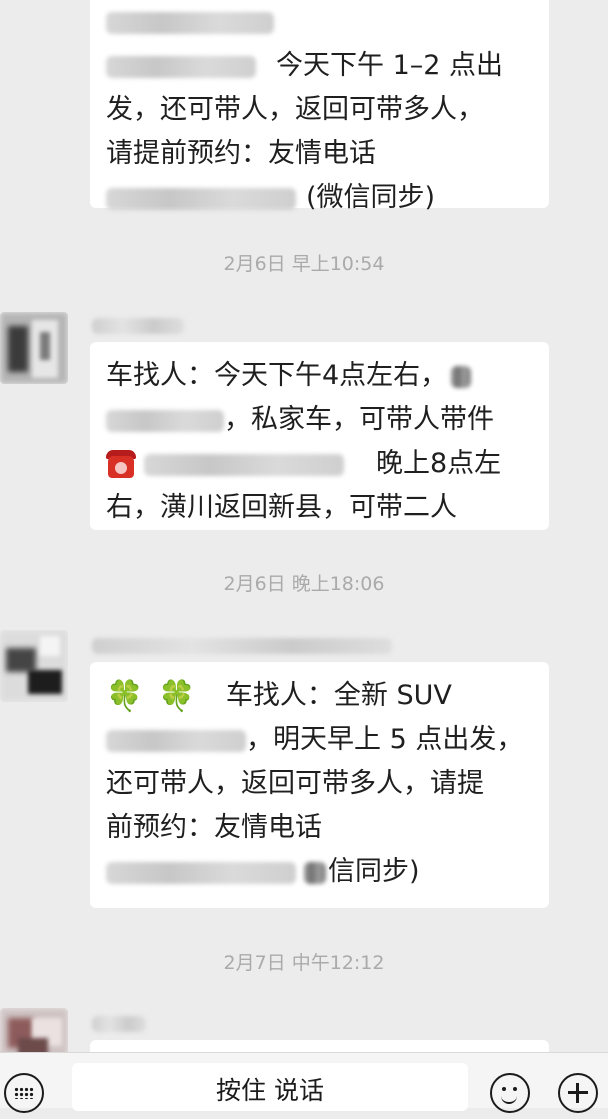 The width and height of the screenshot is (608, 1119). Describe the element at coordinates (24, 1093) in the screenshot. I see `keyboard-icon` at that location.